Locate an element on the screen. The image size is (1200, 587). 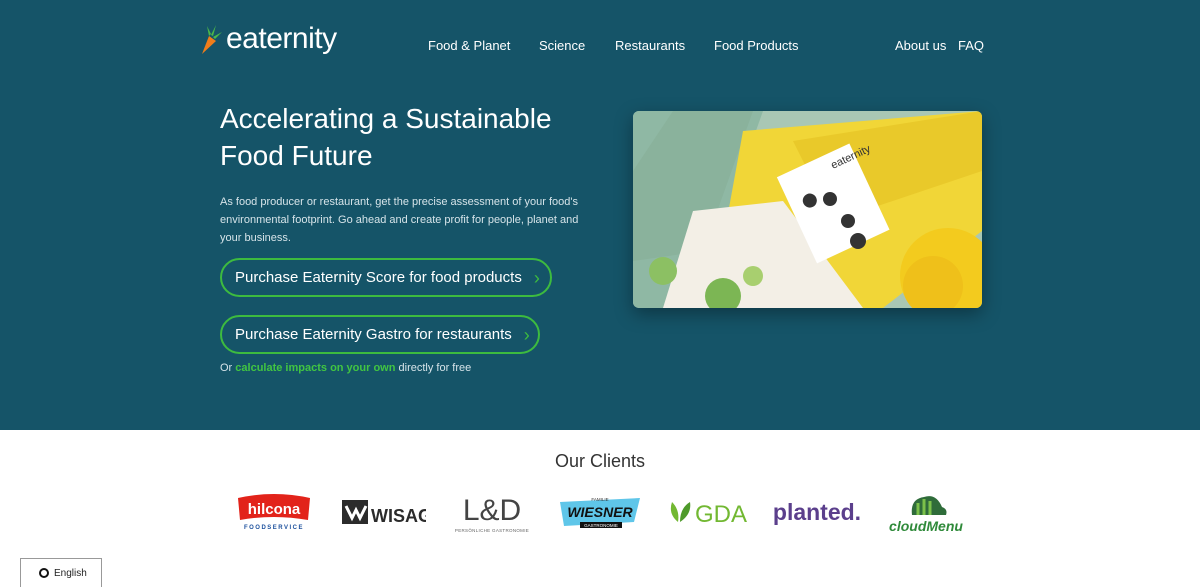
carrot-icon is located at coordinates (212, 39).